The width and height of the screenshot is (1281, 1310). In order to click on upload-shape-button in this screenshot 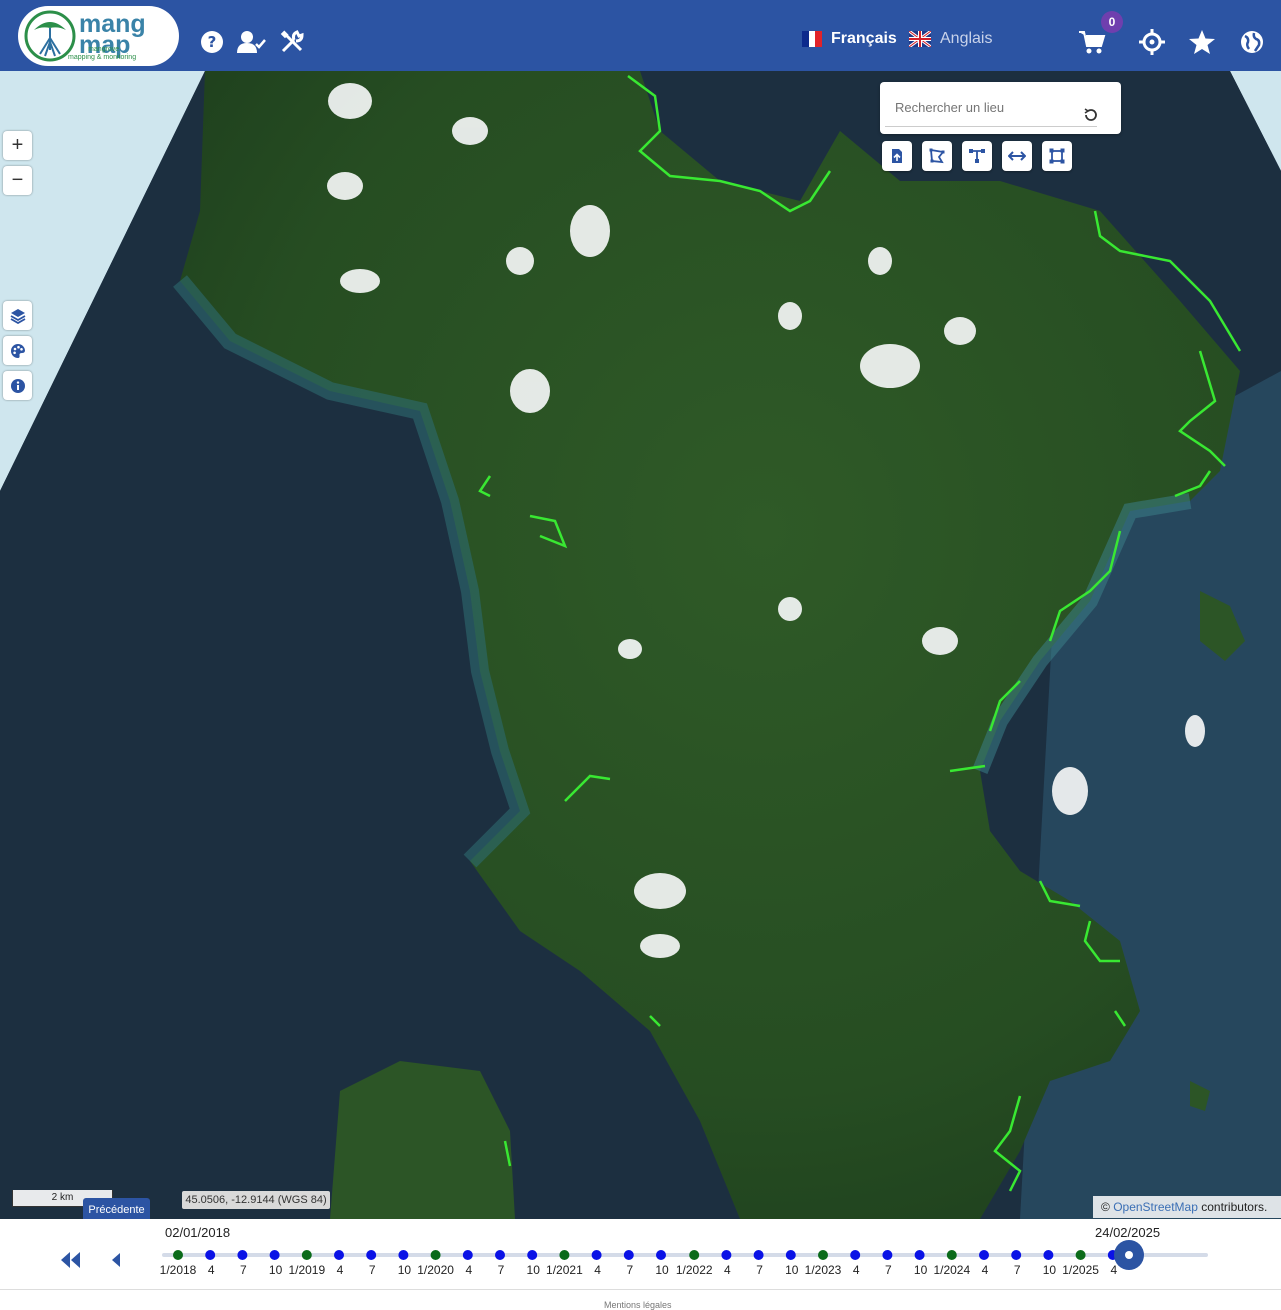, I will do `click(897, 156)`.